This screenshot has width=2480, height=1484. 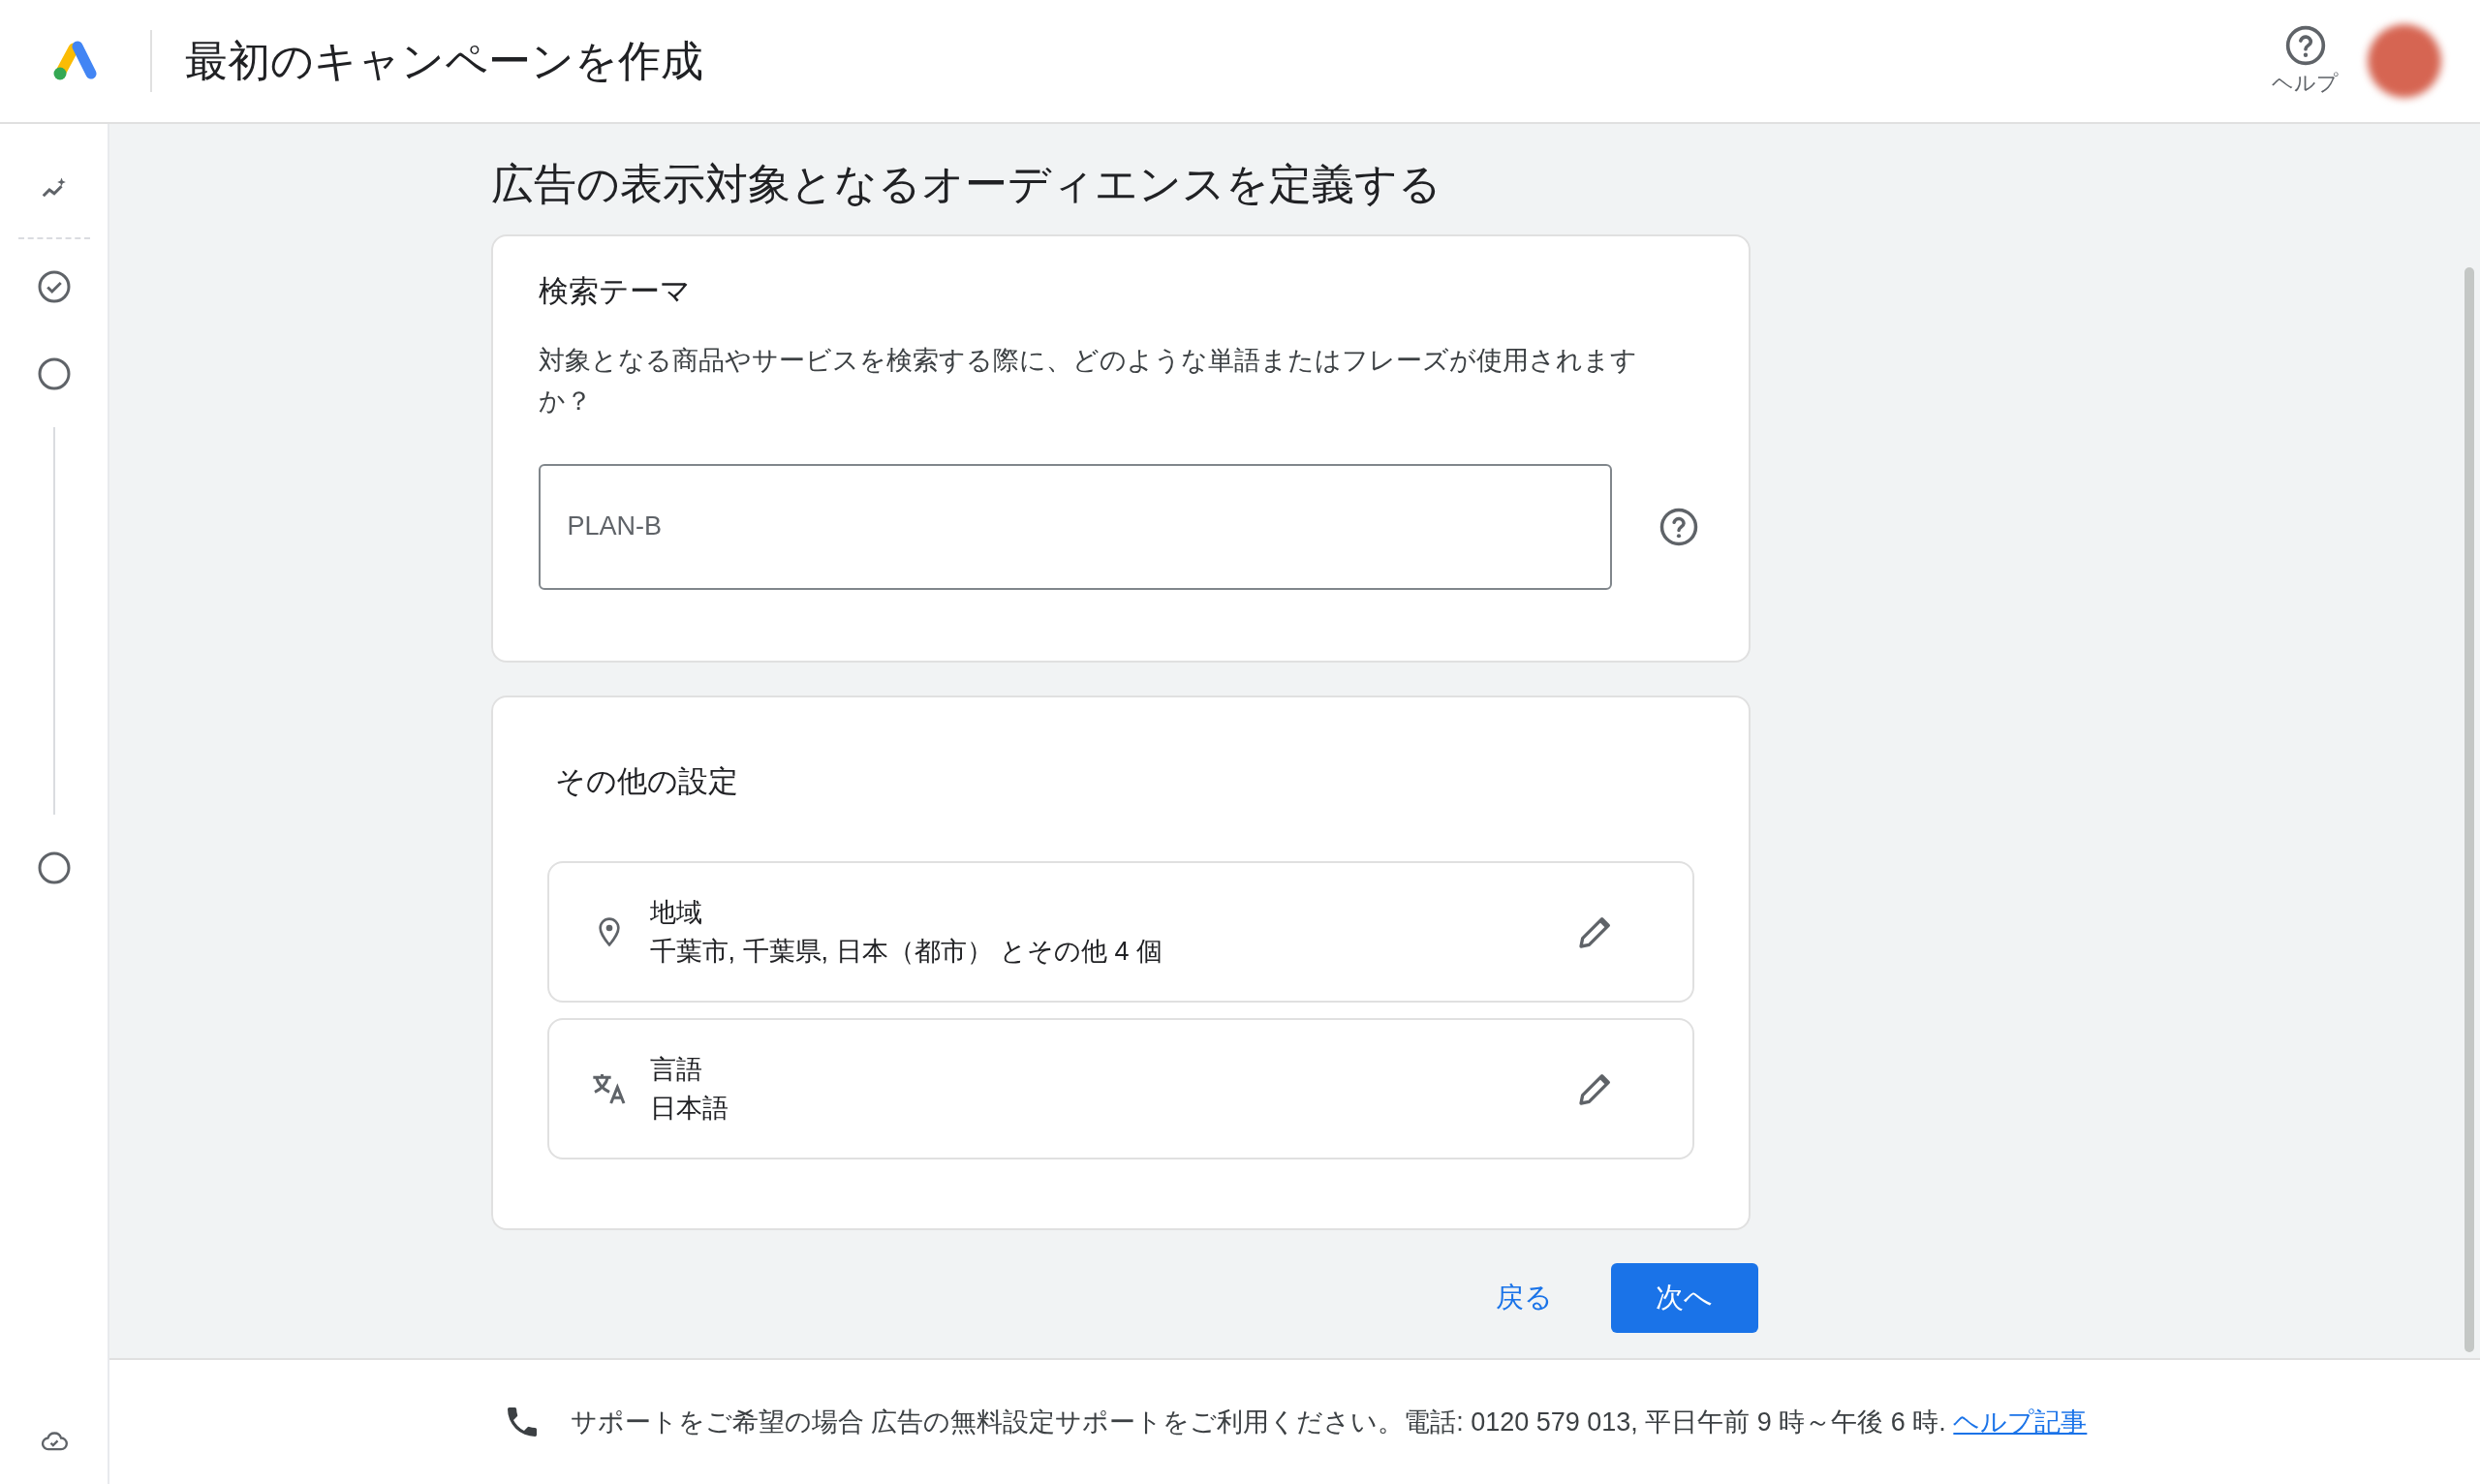 What do you see at coordinates (646, 781) in the screenshot?
I see `card-heading: その他の設定` at bounding box center [646, 781].